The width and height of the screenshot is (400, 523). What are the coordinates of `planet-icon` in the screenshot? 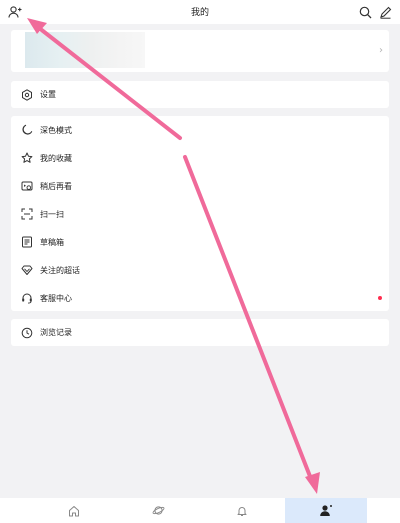 It's located at (158, 510).